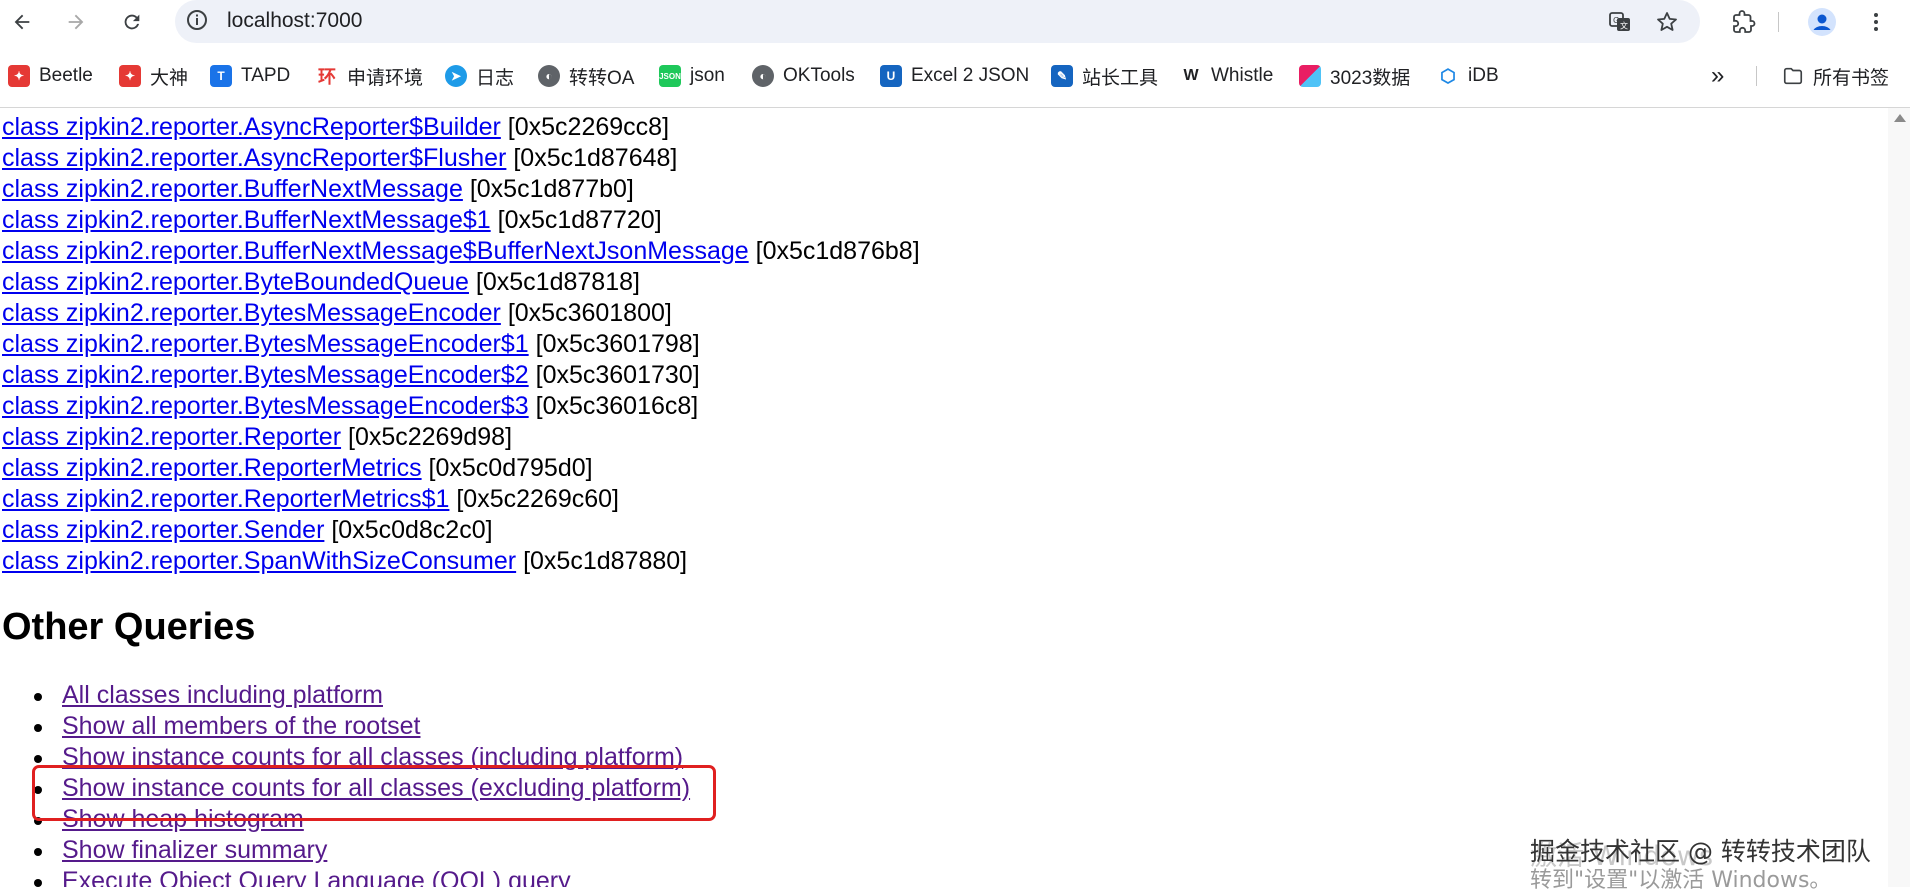 The height and width of the screenshot is (894, 1910). I want to click on class-address: [0x5c3601800], so click(589, 313).